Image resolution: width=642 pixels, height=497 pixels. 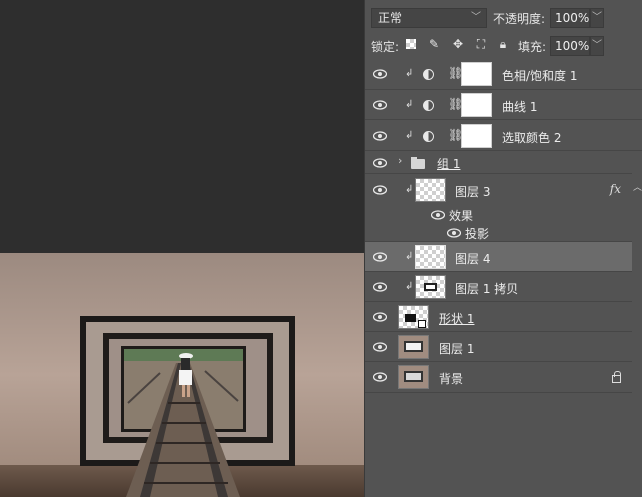 I want to click on opacity-chevron-icon: ﹀, so click(x=597, y=18).